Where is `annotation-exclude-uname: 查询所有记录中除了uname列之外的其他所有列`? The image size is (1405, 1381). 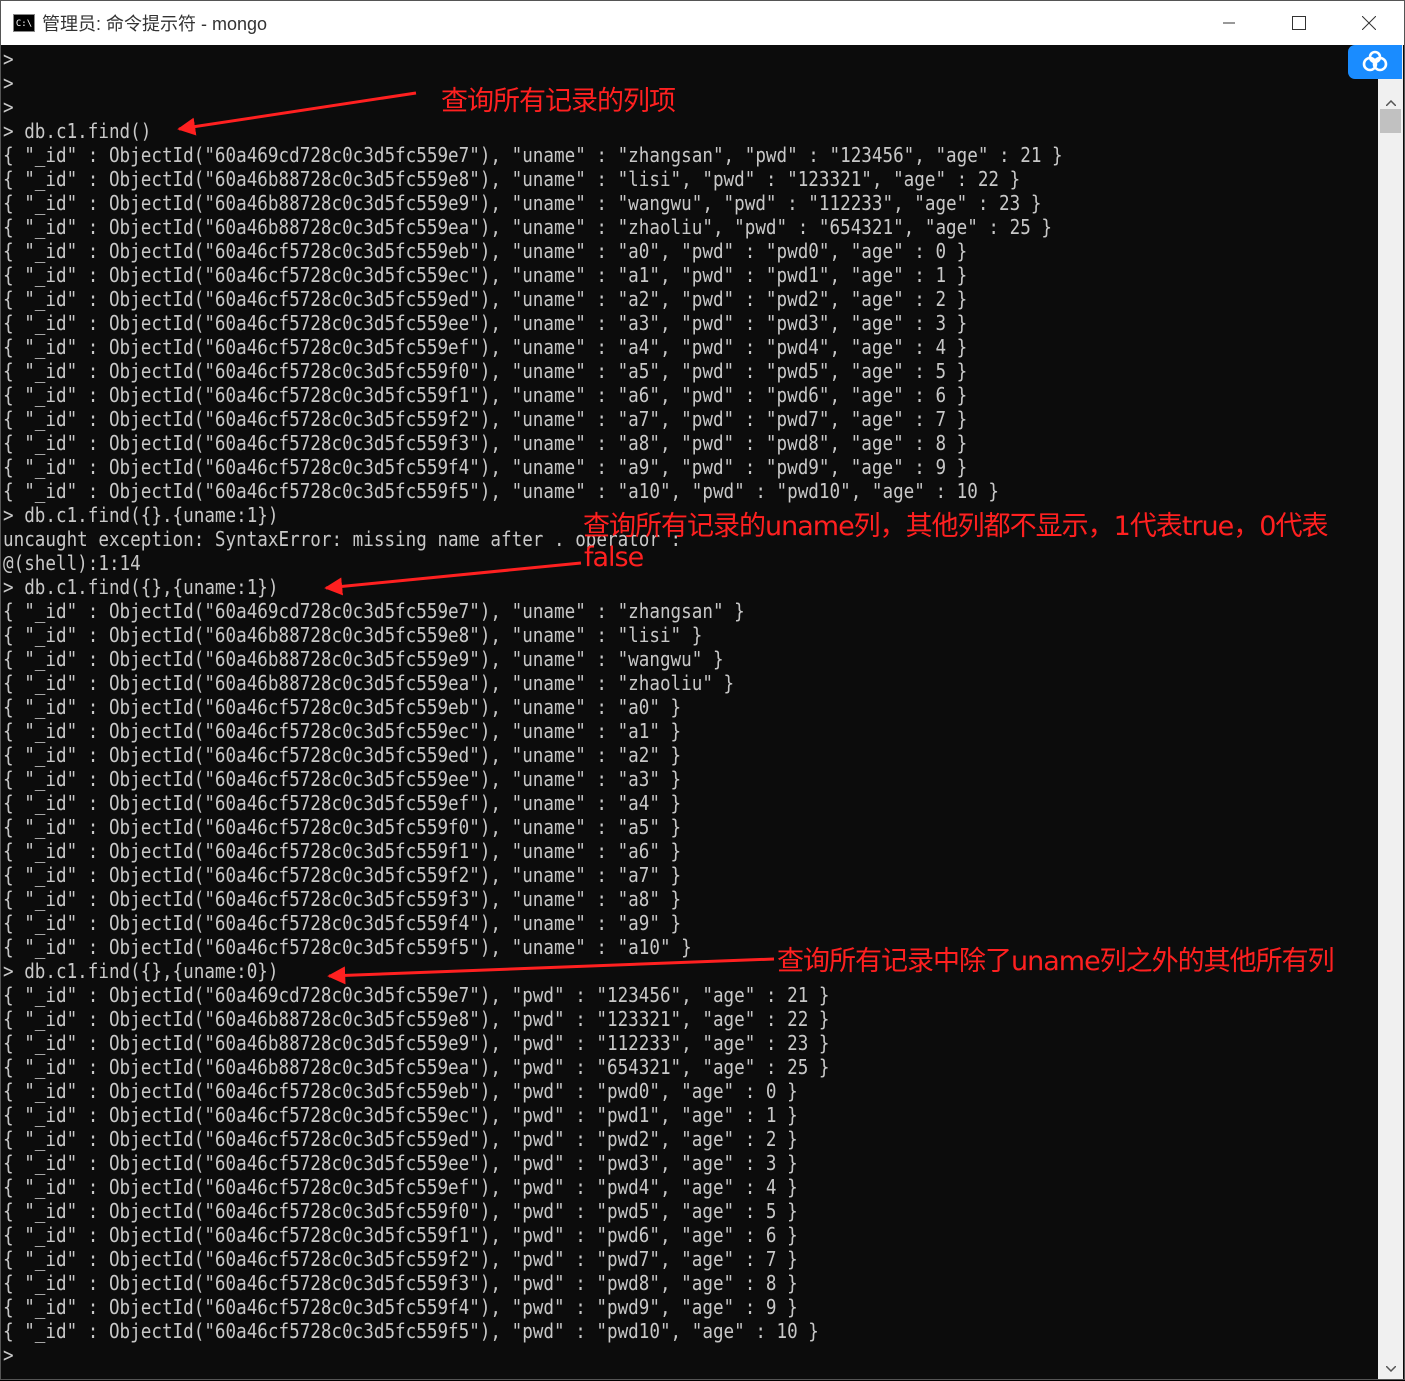
annotation-exclude-uname: 查询所有记录中除了uname列之外的其他所有列 is located at coordinates (1056, 961).